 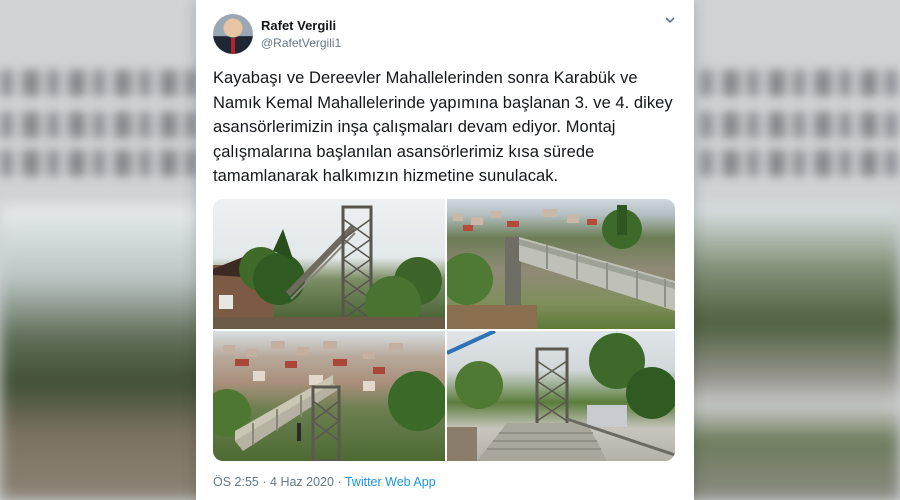 What do you see at coordinates (302, 482) in the screenshot?
I see `tweet-date: 4 Haz 2020` at bounding box center [302, 482].